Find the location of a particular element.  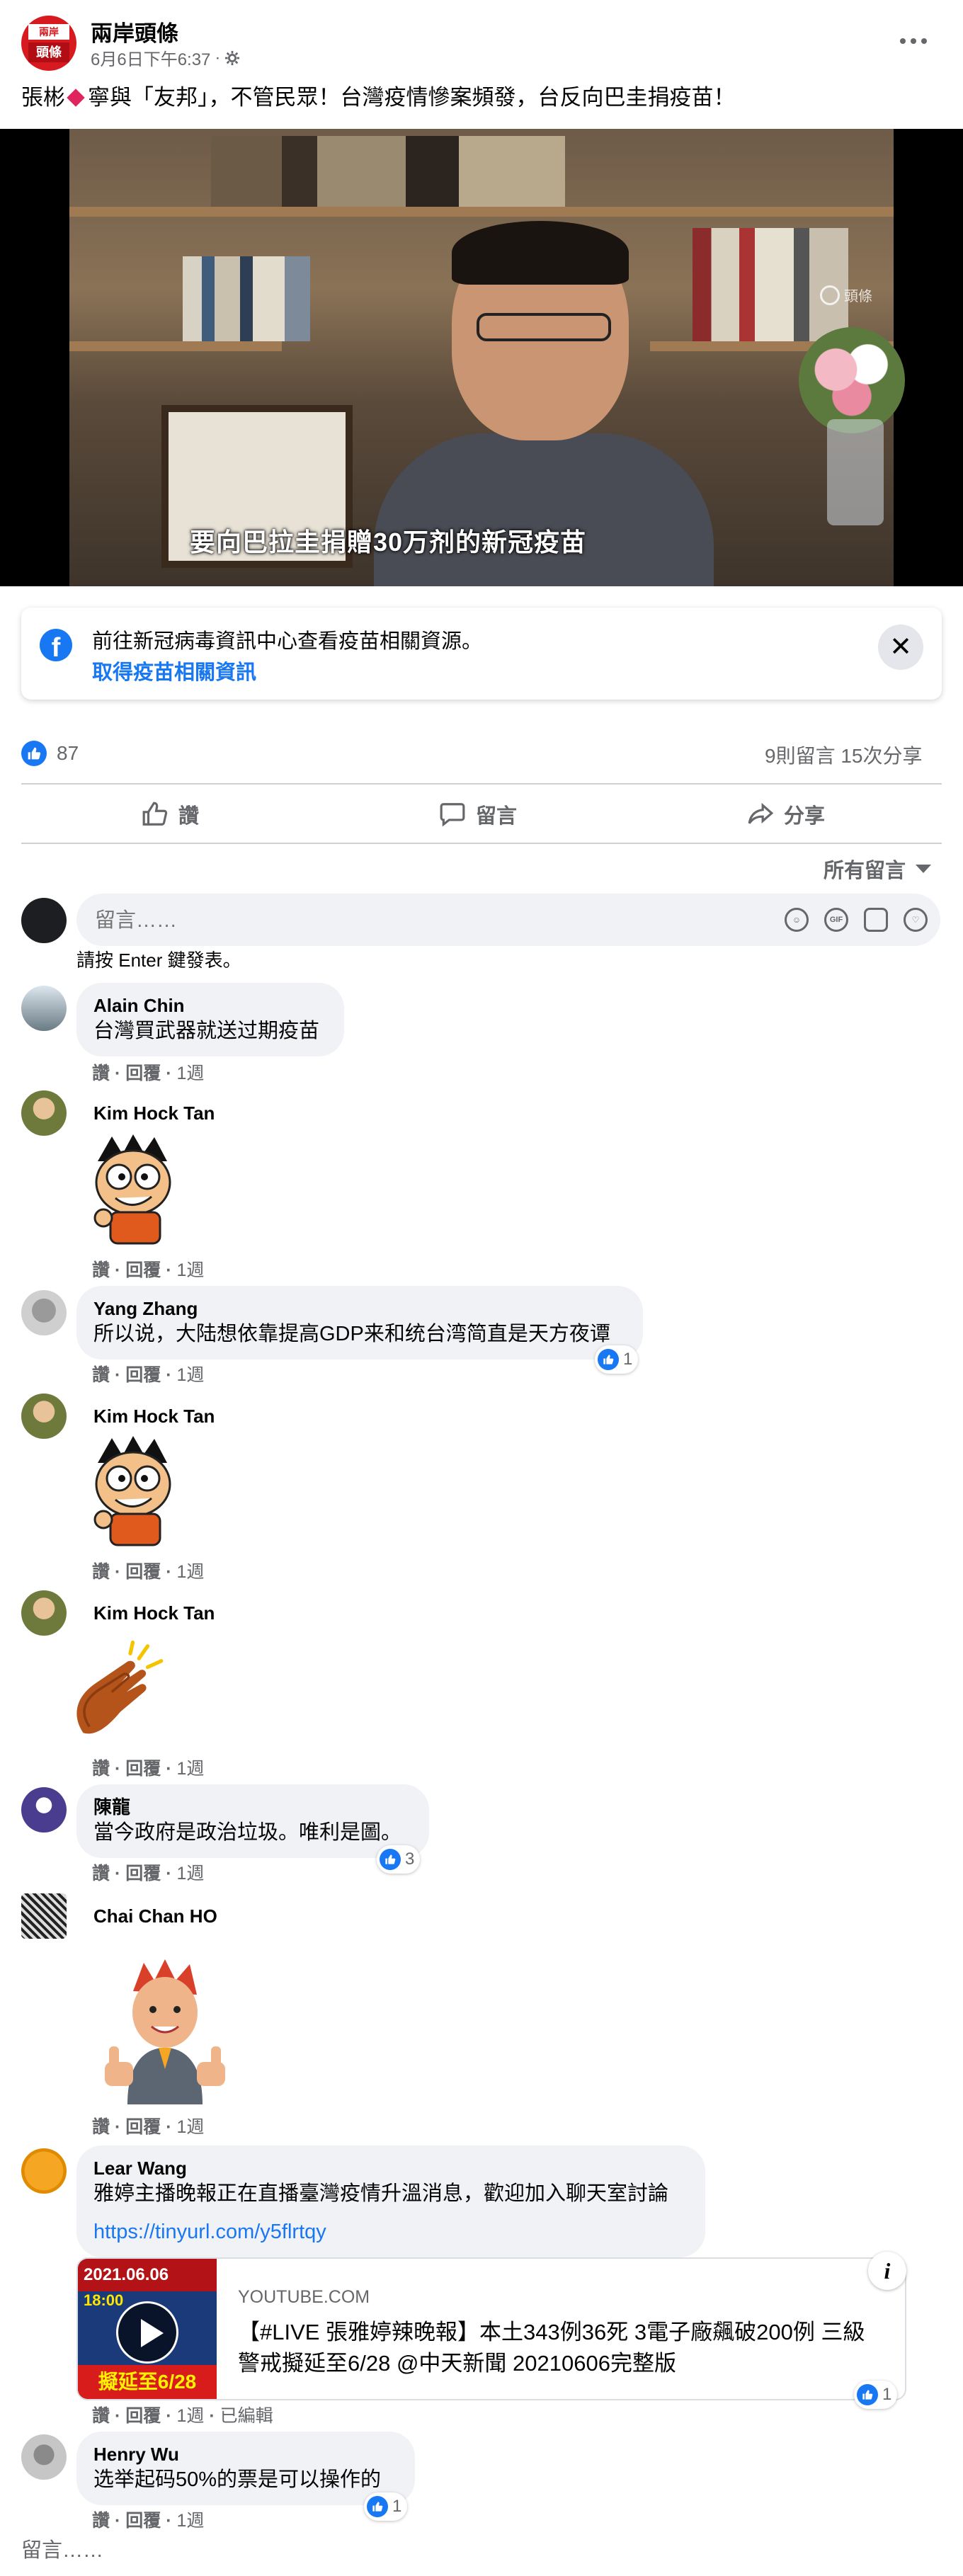

comment-text: 當今政府是政治垃圾。唯利是圖。 is located at coordinates (247, 1832).